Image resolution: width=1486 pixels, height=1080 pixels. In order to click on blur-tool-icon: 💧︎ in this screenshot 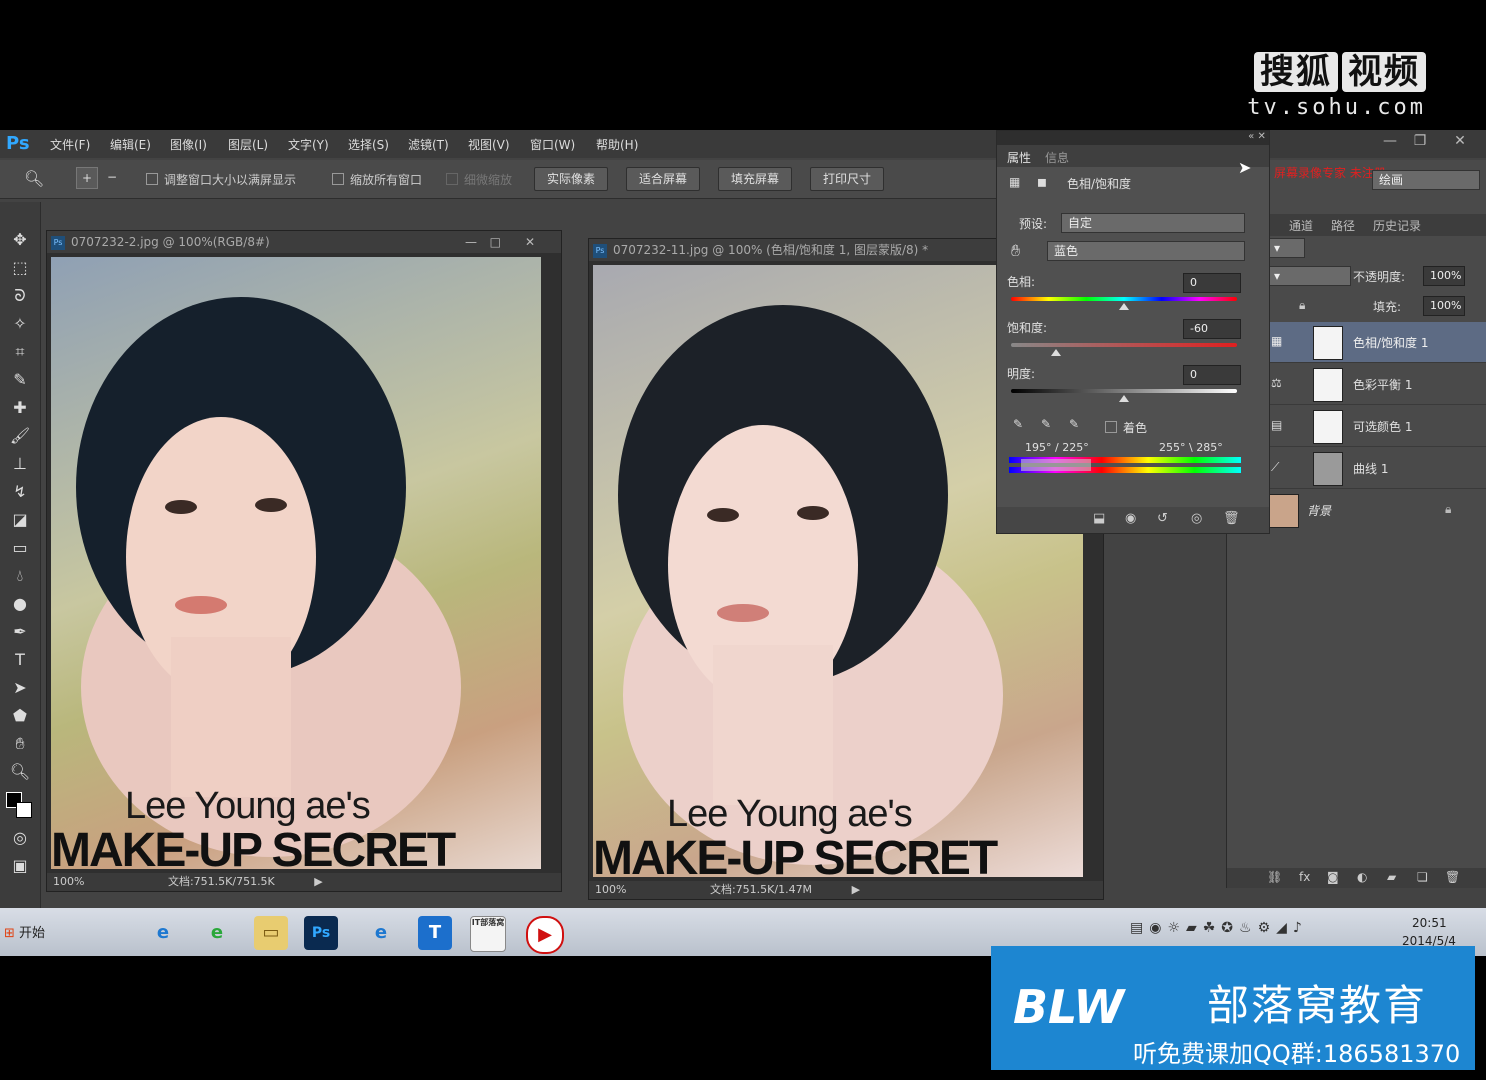, I will do `click(20, 576)`.